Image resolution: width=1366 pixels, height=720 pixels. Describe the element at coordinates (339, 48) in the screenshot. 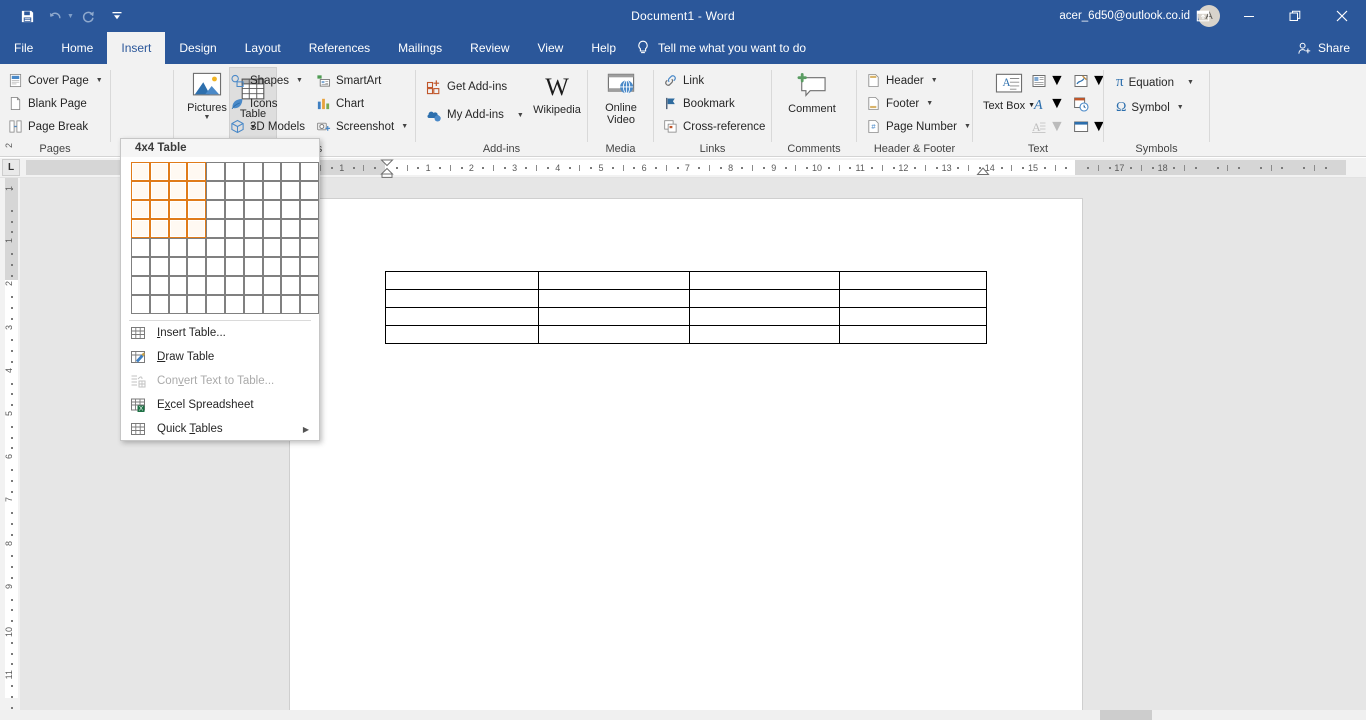

I see `tab-references: References` at that location.